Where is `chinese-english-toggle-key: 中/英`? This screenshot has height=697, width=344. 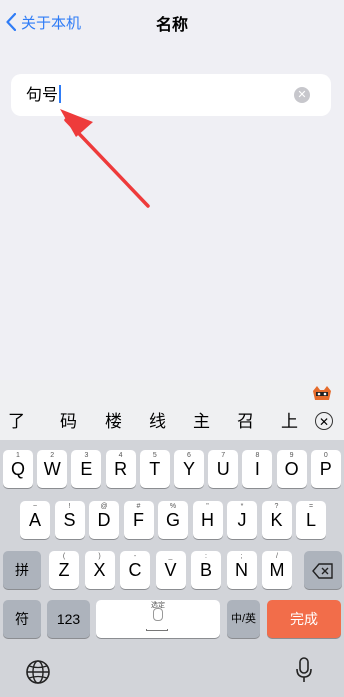 chinese-english-toggle-key: 中/英 is located at coordinates (243, 619).